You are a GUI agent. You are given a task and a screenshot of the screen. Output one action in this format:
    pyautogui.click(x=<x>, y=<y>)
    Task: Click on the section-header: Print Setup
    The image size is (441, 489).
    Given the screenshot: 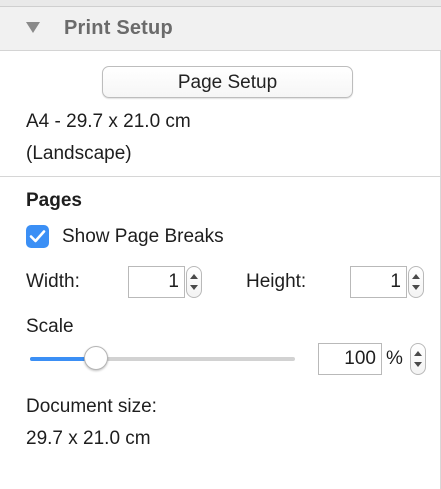 What is the action you would take?
    pyautogui.click(x=220, y=29)
    